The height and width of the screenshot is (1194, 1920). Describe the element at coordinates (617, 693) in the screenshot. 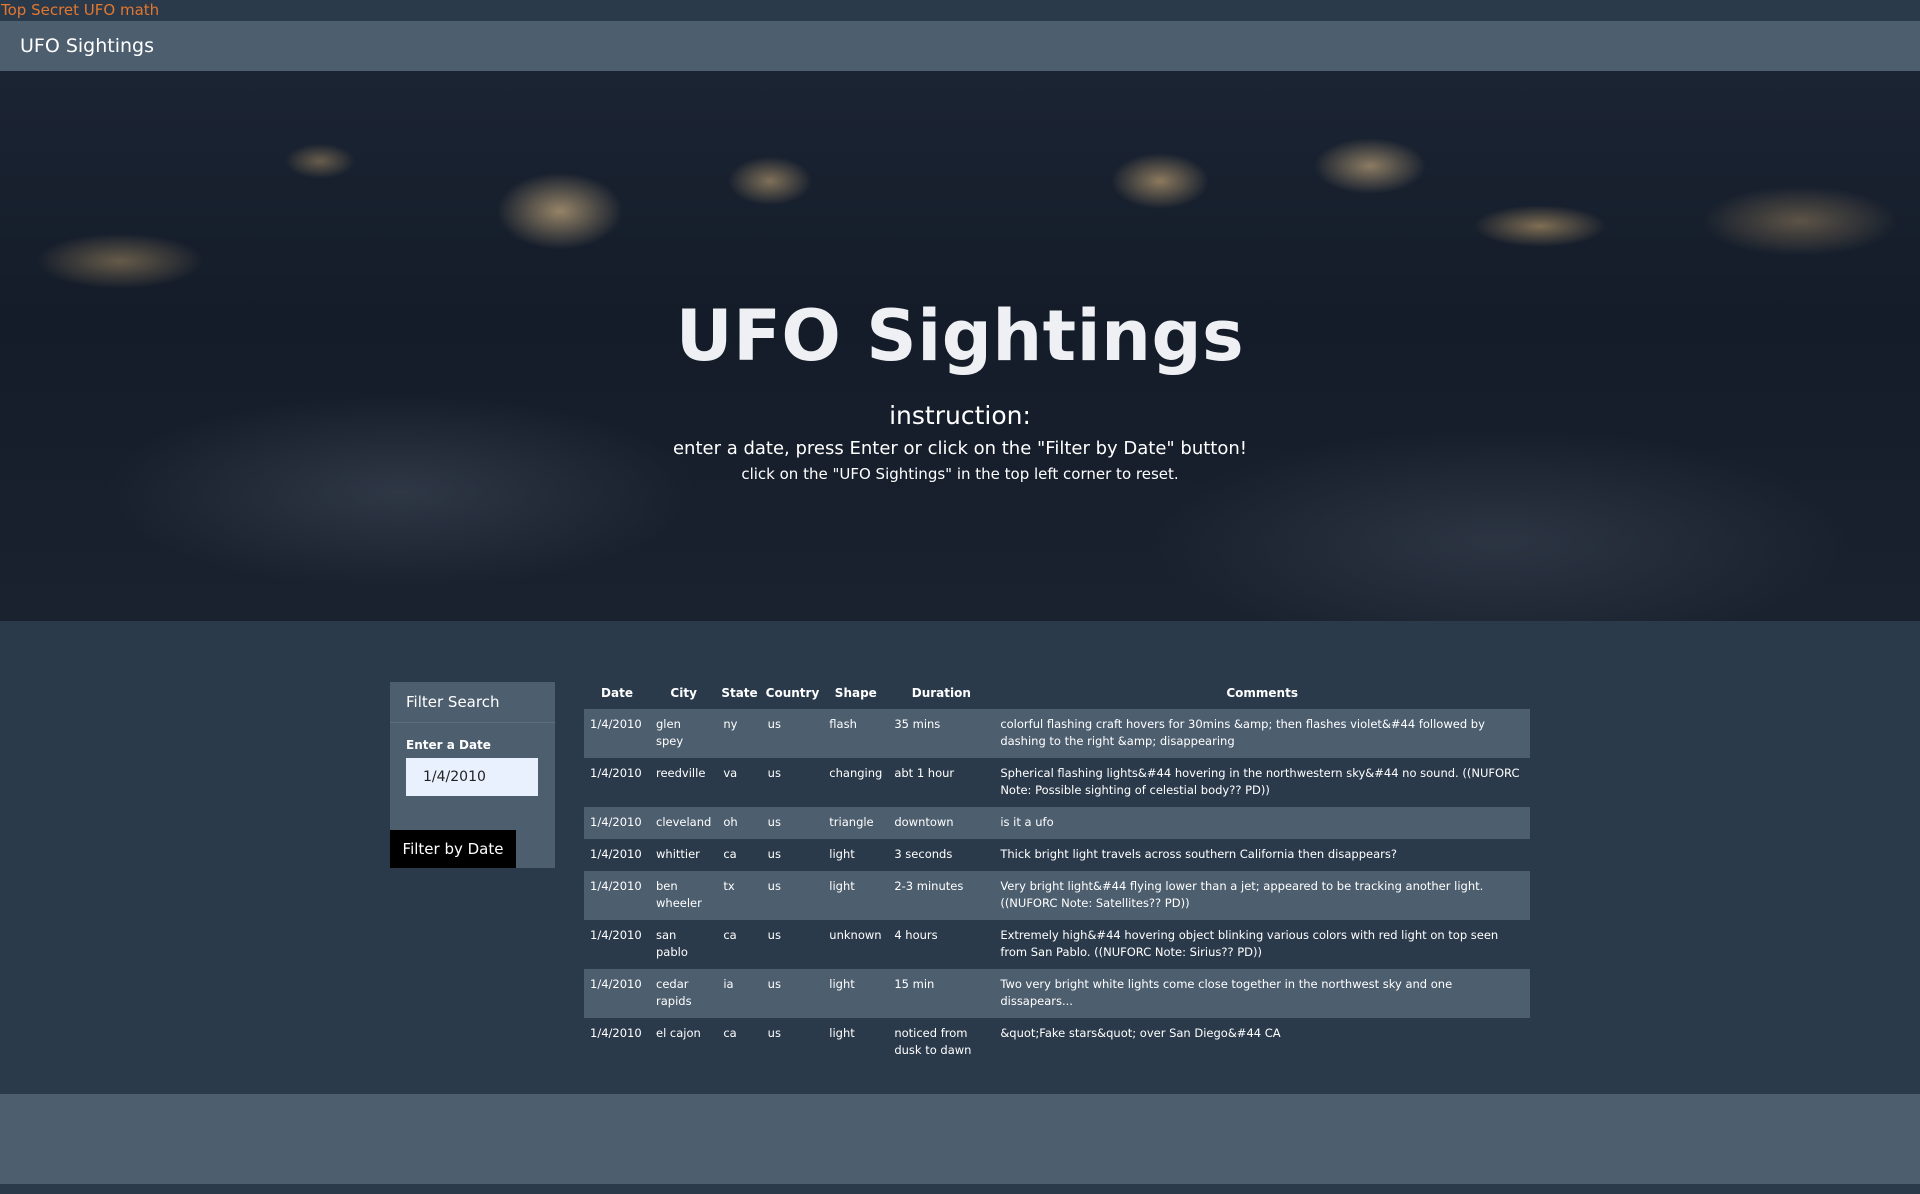

I see `column-header-date: Date` at that location.